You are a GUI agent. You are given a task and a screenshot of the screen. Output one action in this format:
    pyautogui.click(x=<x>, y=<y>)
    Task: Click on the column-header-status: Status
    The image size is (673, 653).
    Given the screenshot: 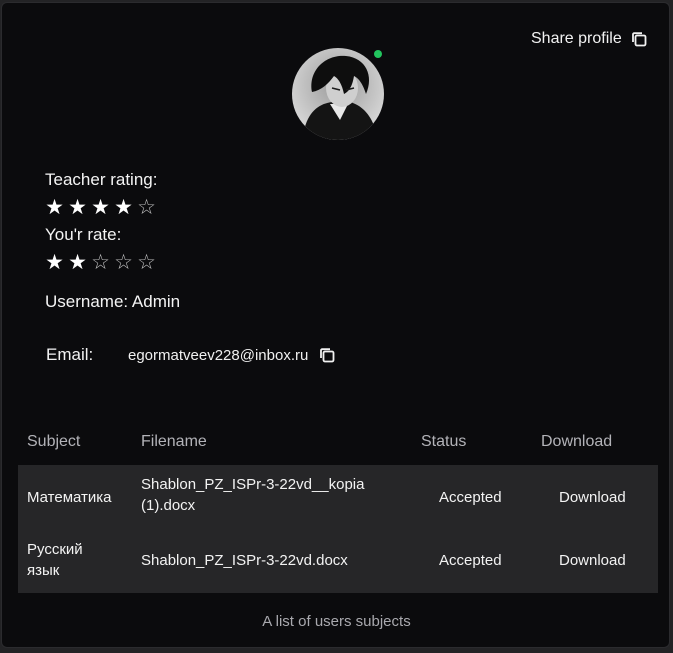 What is the action you would take?
    pyautogui.click(x=444, y=441)
    